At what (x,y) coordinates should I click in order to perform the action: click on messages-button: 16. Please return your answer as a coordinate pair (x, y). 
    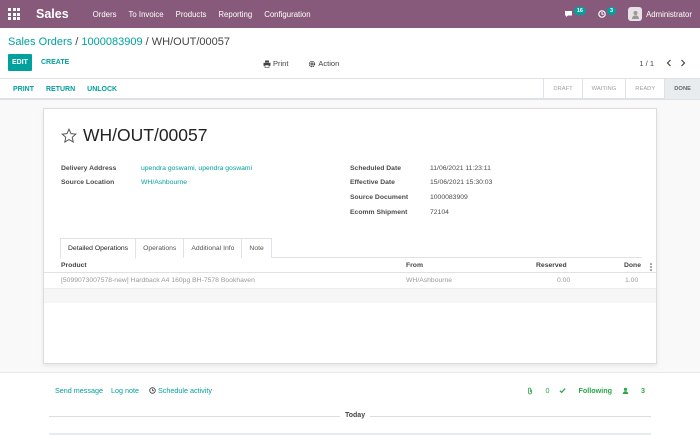
    Looking at the image, I should click on (575, 12).